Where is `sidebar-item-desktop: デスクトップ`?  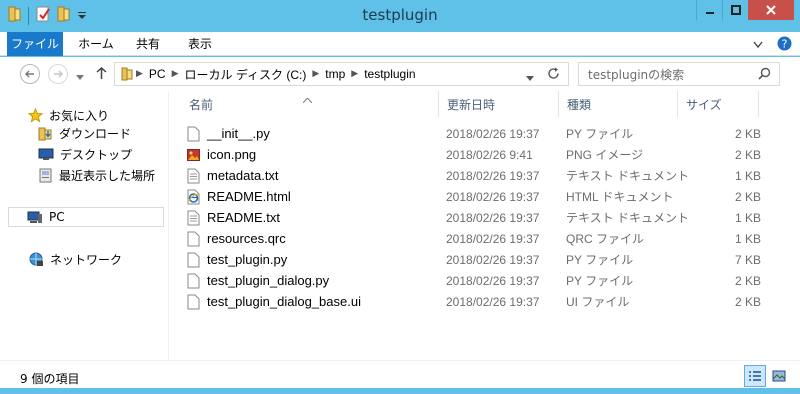 sidebar-item-desktop: デスクトップ is located at coordinates (85, 154).